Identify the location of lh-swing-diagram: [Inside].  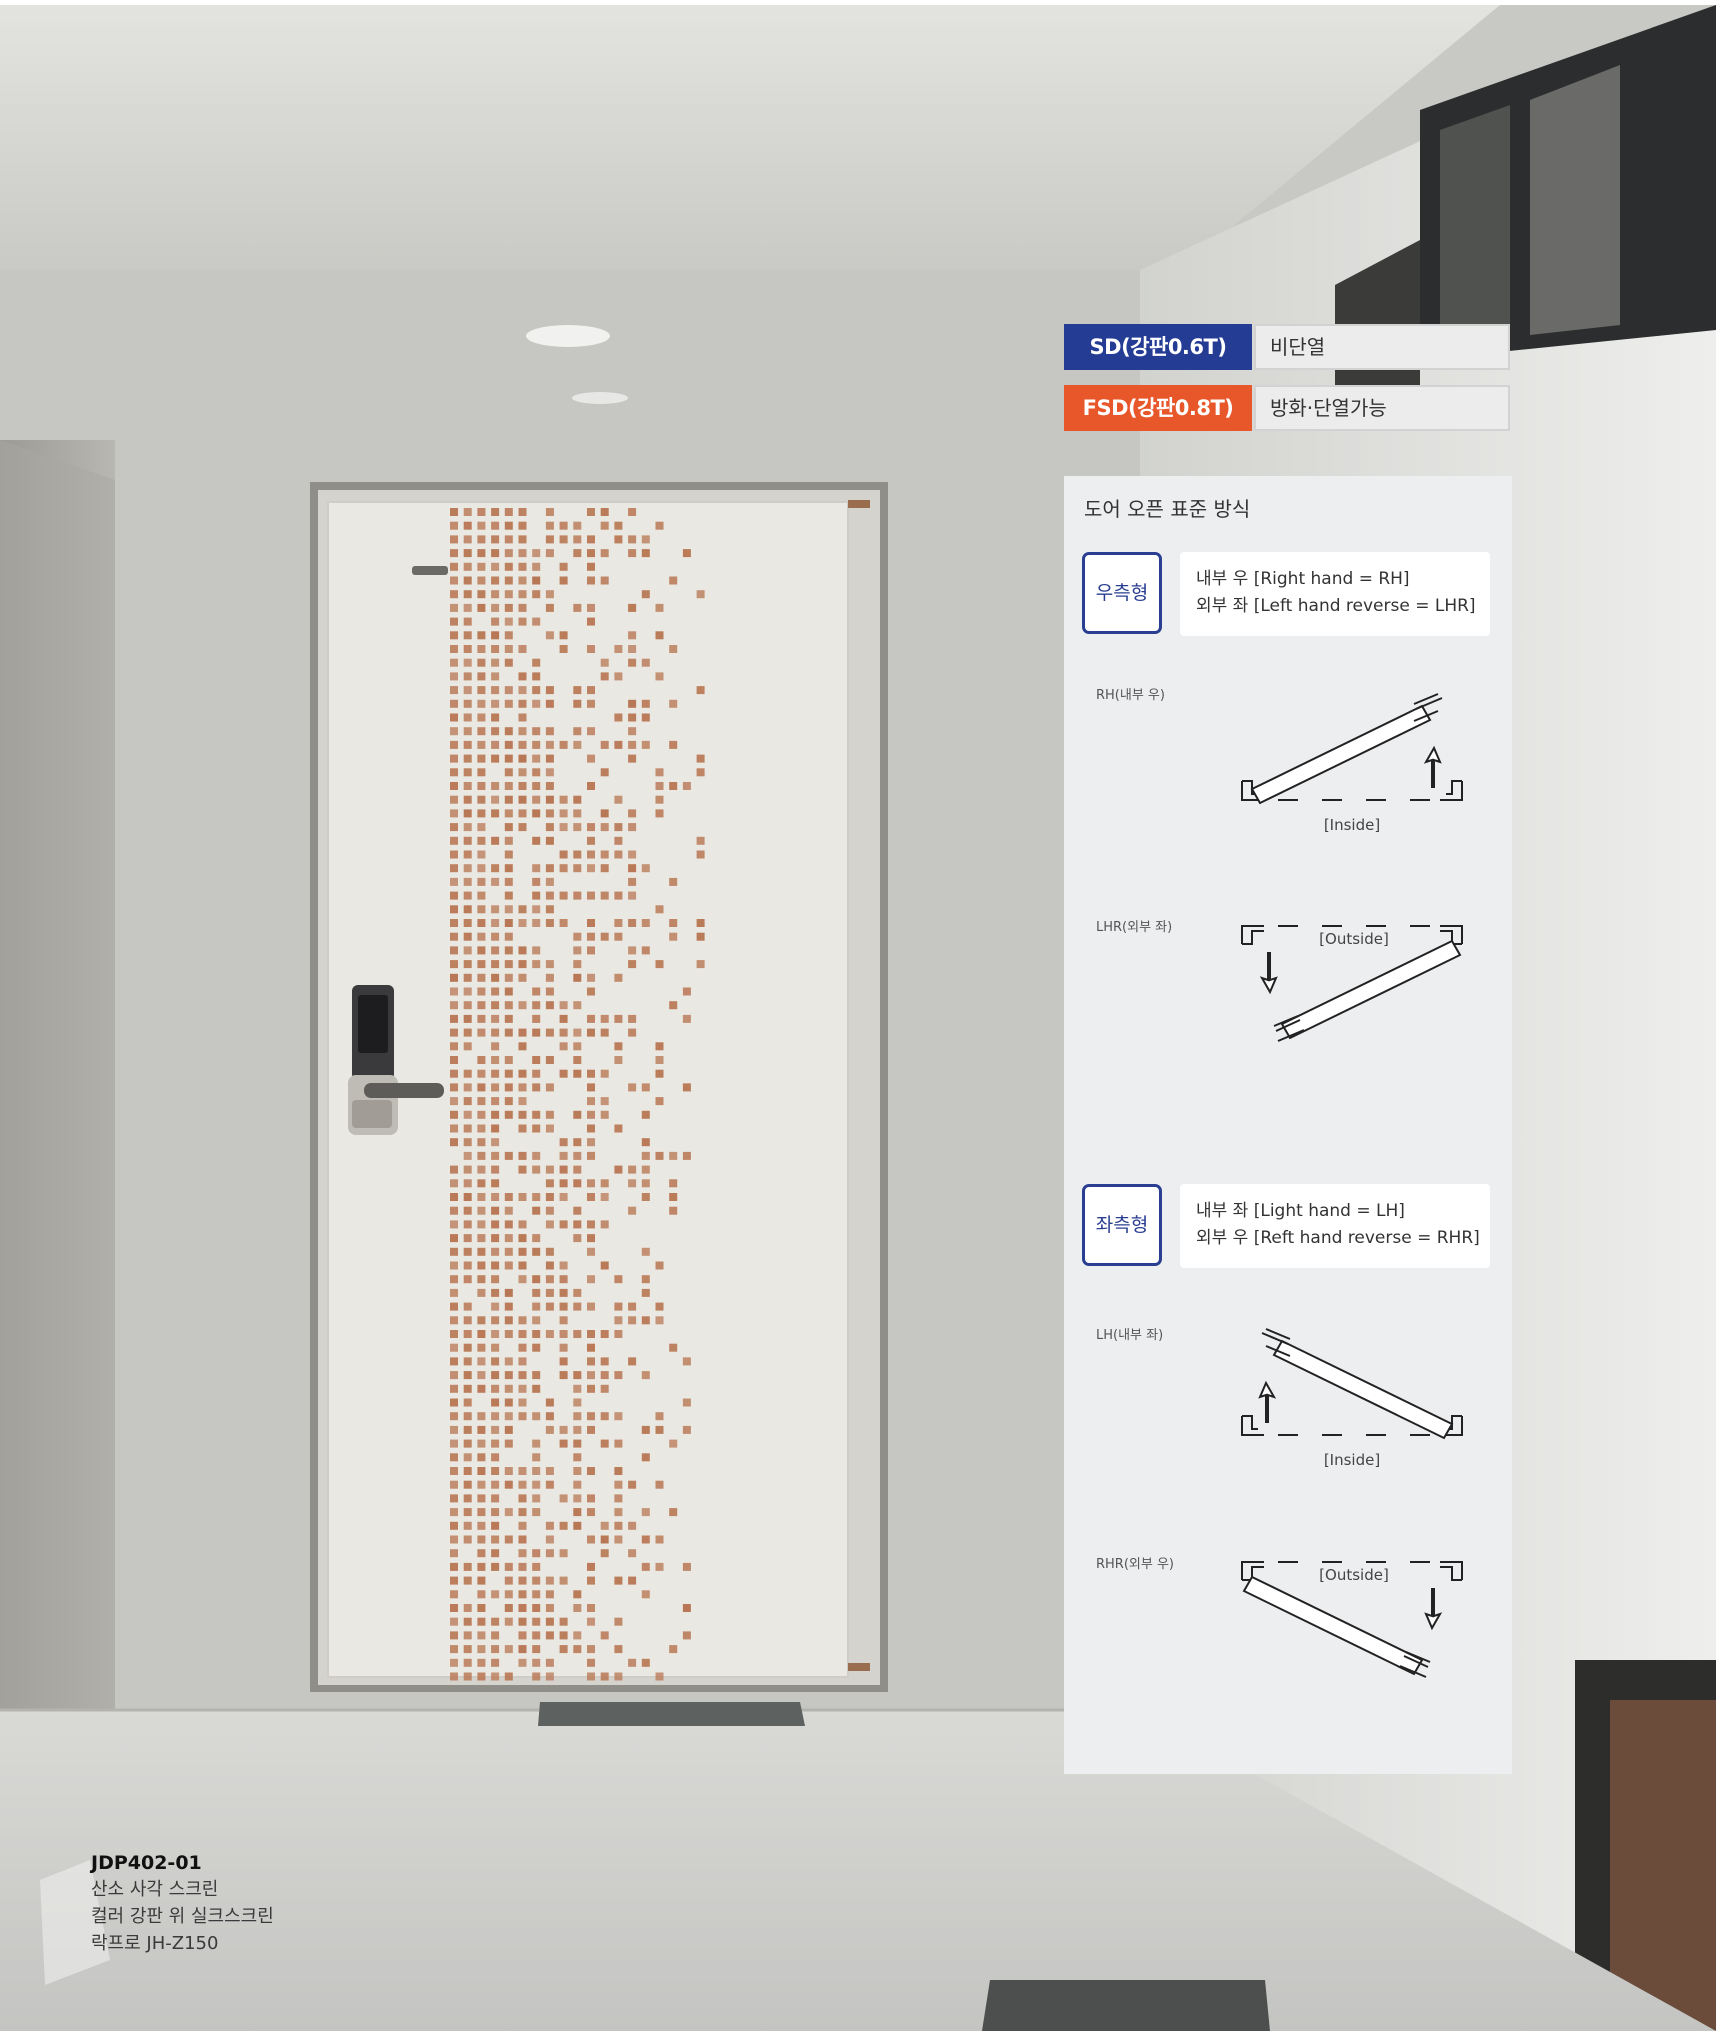
(1352, 1398).